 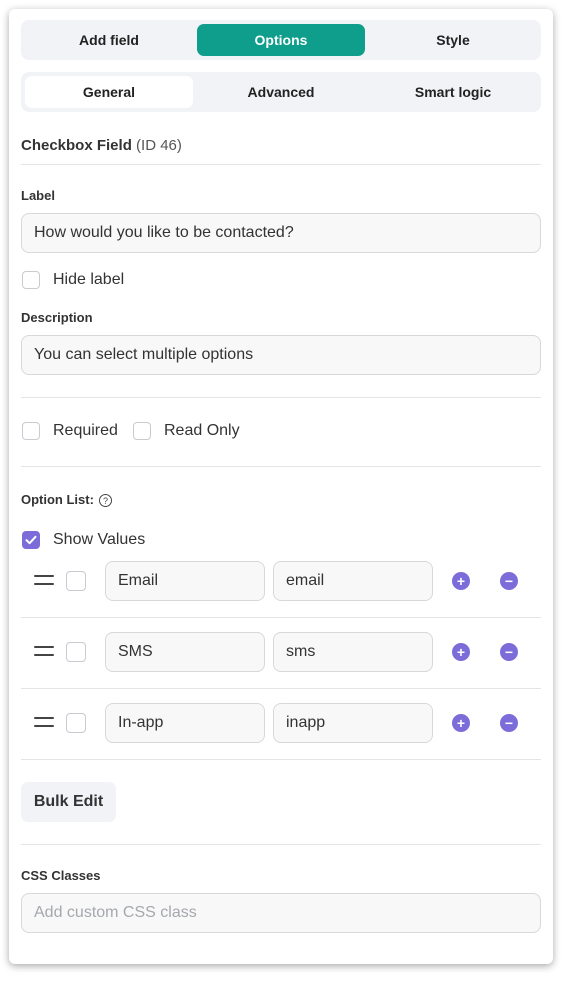 I want to click on hide-label-checkbox, so click(x=31, y=280).